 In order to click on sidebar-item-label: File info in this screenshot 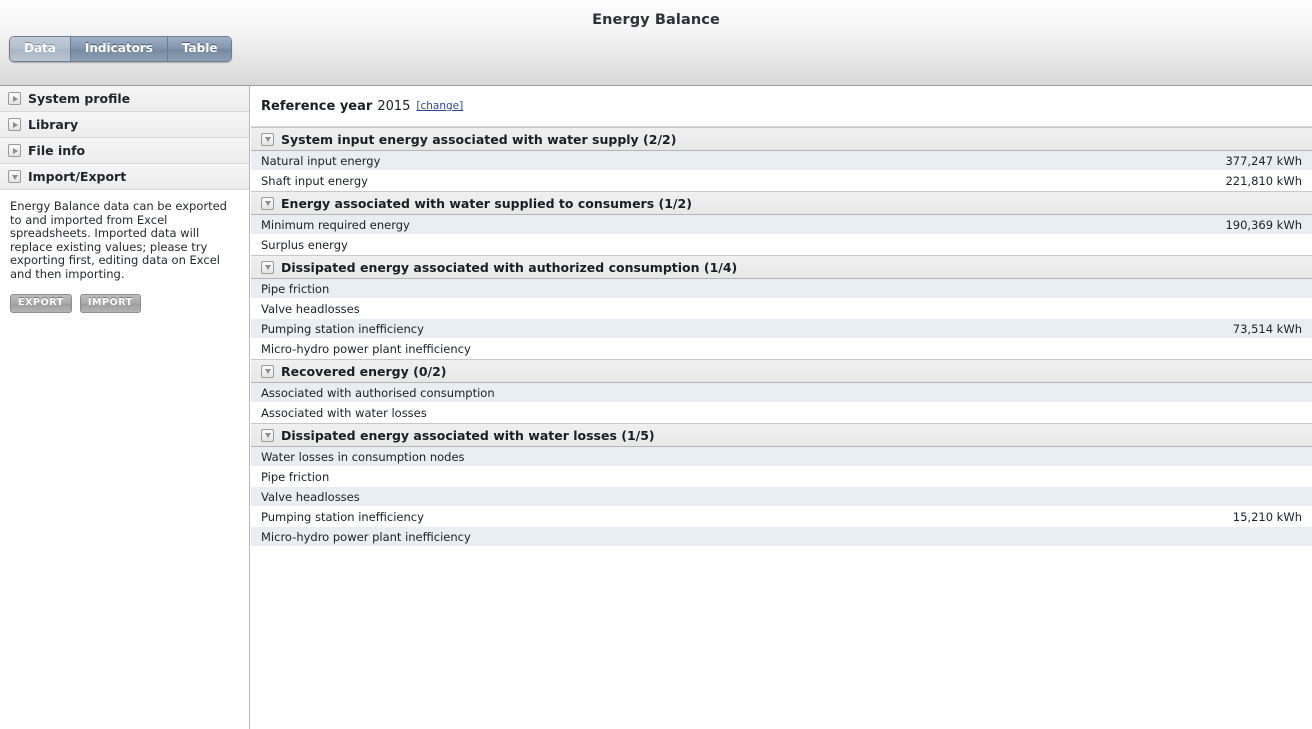, I will do `click(57, 150)`.